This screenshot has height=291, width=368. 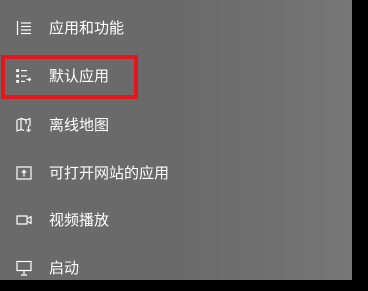 I want to click on nav-item-label: 应用和功能, so click(x=87, y=28).